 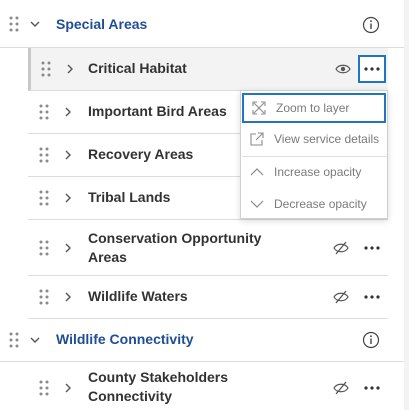 I want to click on layer-row-critical-habitat: Critical Habitat, so click(x=208, y=69).